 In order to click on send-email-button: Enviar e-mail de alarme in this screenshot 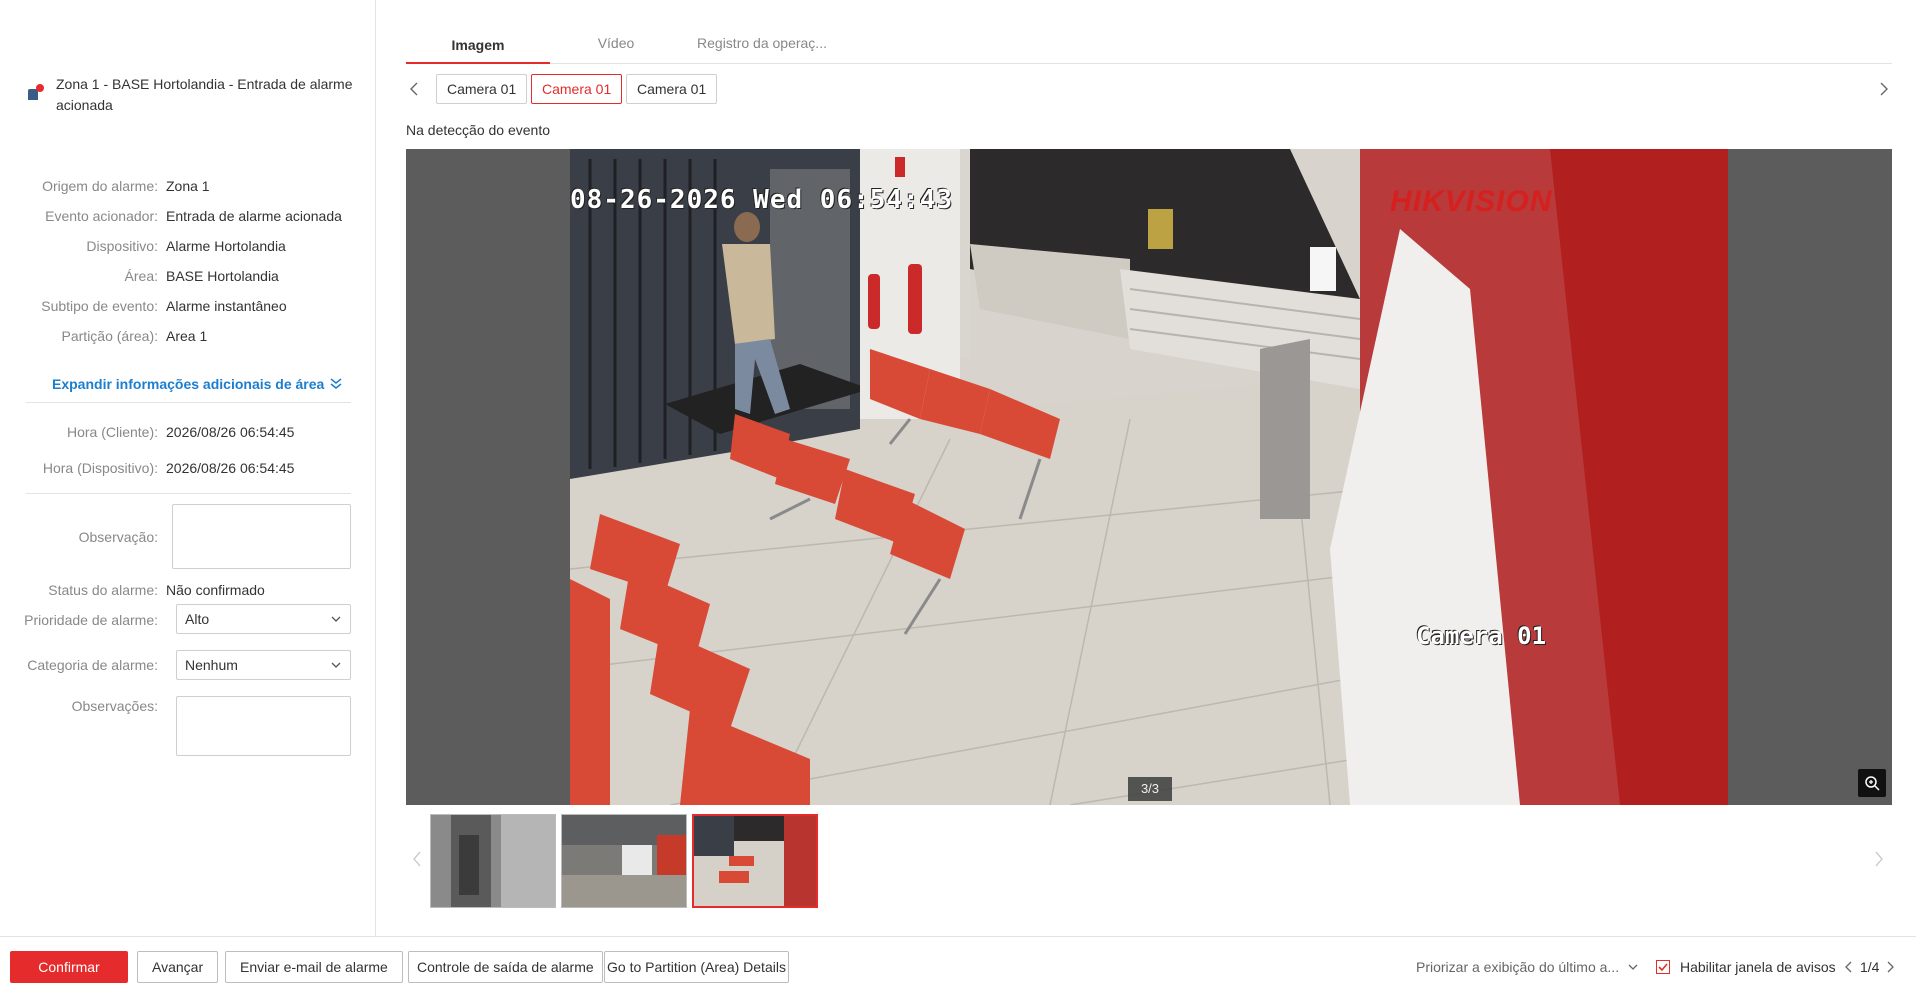, I will do `click(314, 967)`.